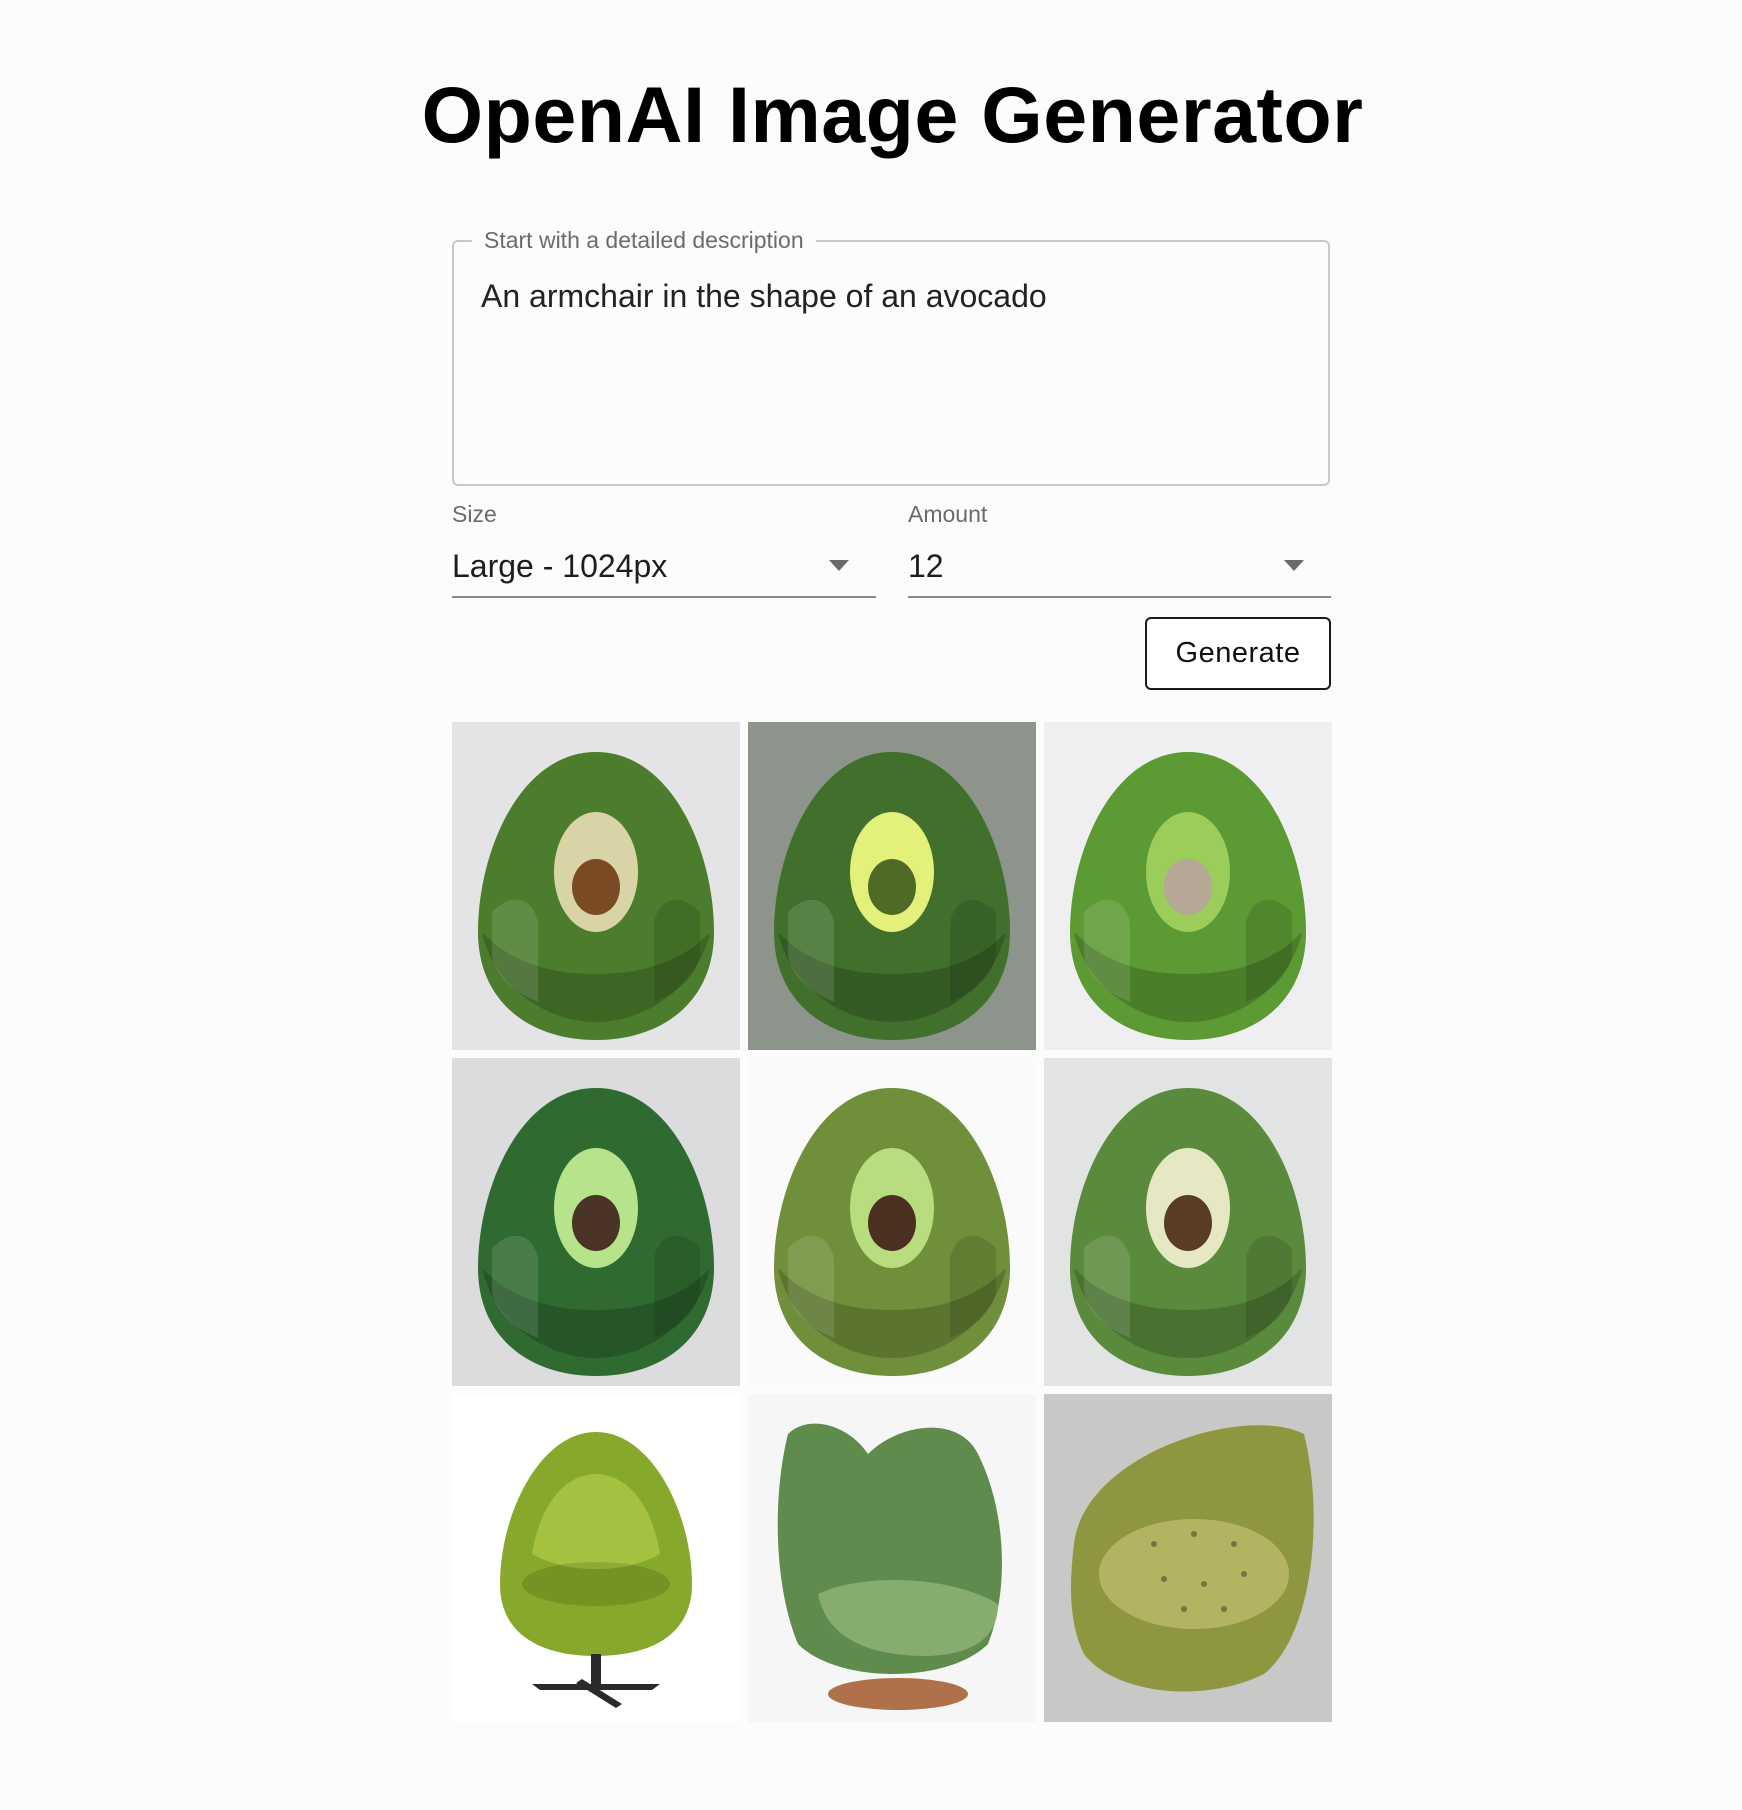 The width and height of the screenshot is (1742, 1810). I want to click on prompt-label: Start with a detailed description, so click(644, 240).